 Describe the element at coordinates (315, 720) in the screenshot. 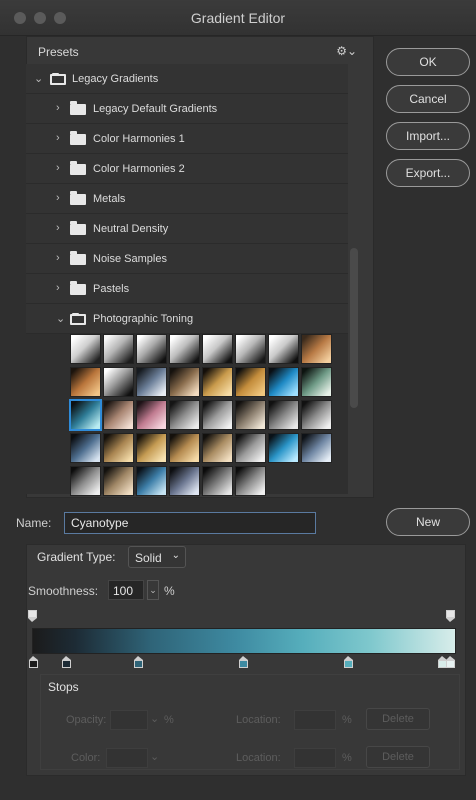

I see `opacity-location-input` at that location.